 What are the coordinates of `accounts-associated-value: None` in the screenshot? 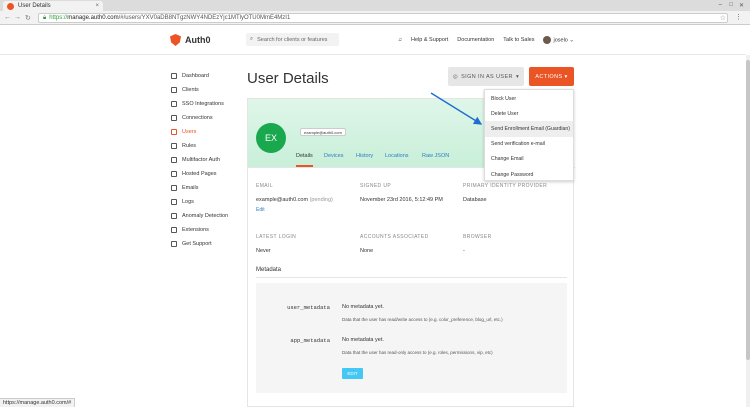 It's located at (367, 251).